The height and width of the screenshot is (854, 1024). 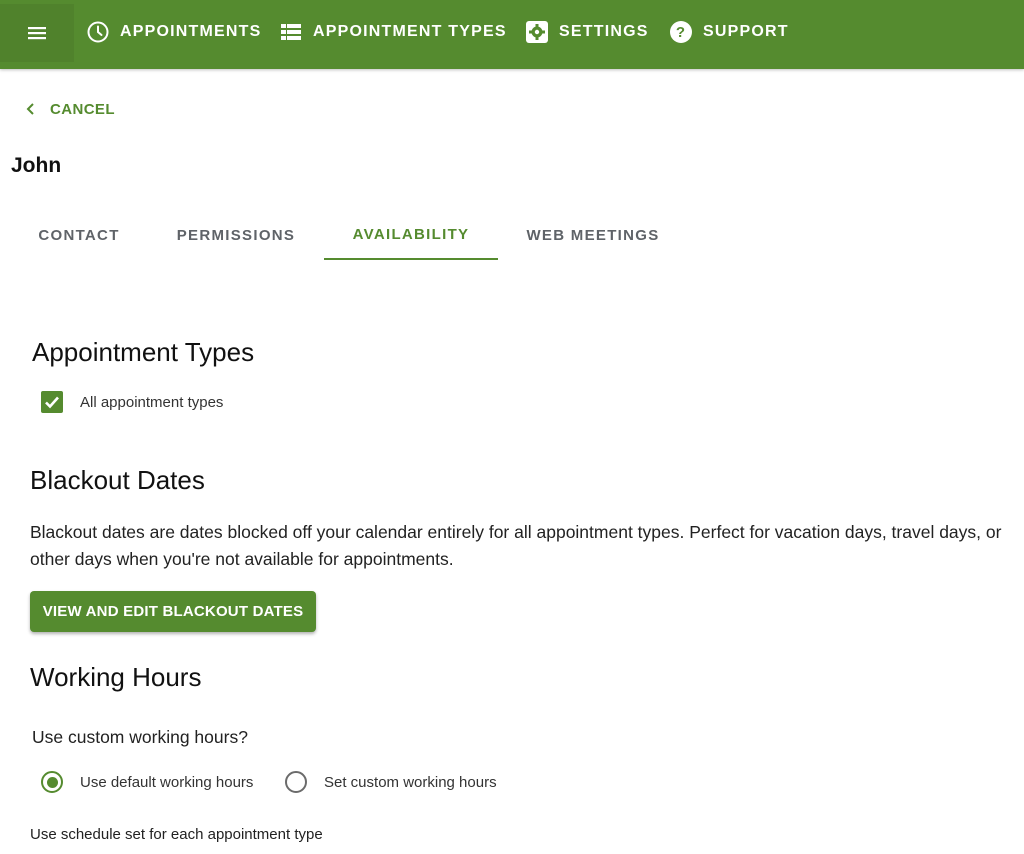 I want to click on cancel-button: CANCEL, so click(x=69, y=109).